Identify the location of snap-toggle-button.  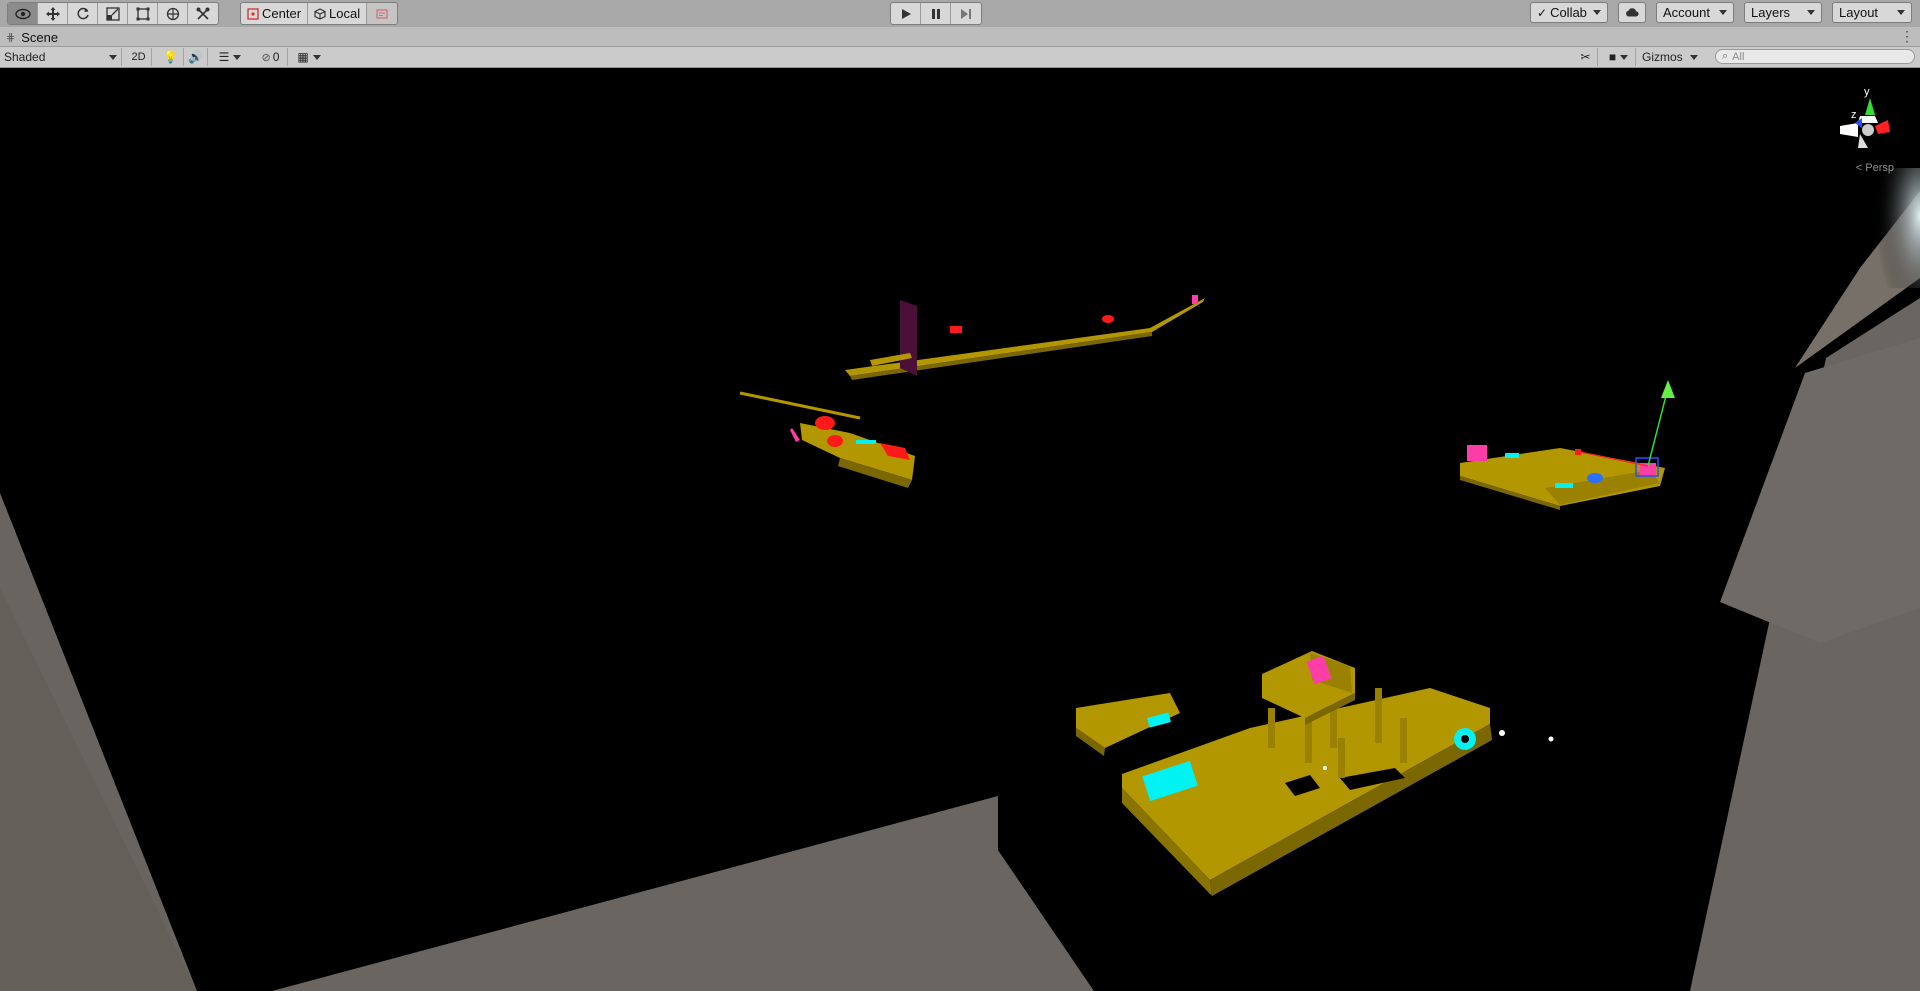
(382, 13).